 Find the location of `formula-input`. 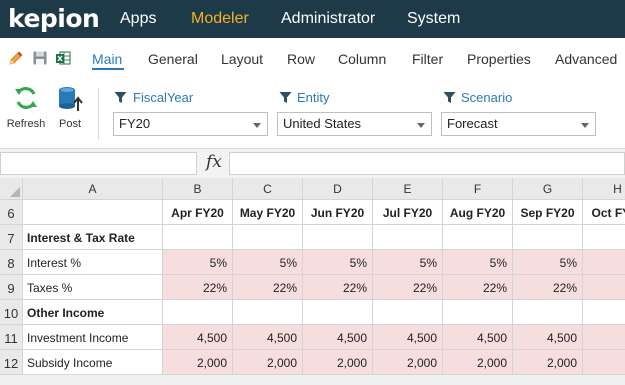

formula-input is located at coordinates (427, 163).